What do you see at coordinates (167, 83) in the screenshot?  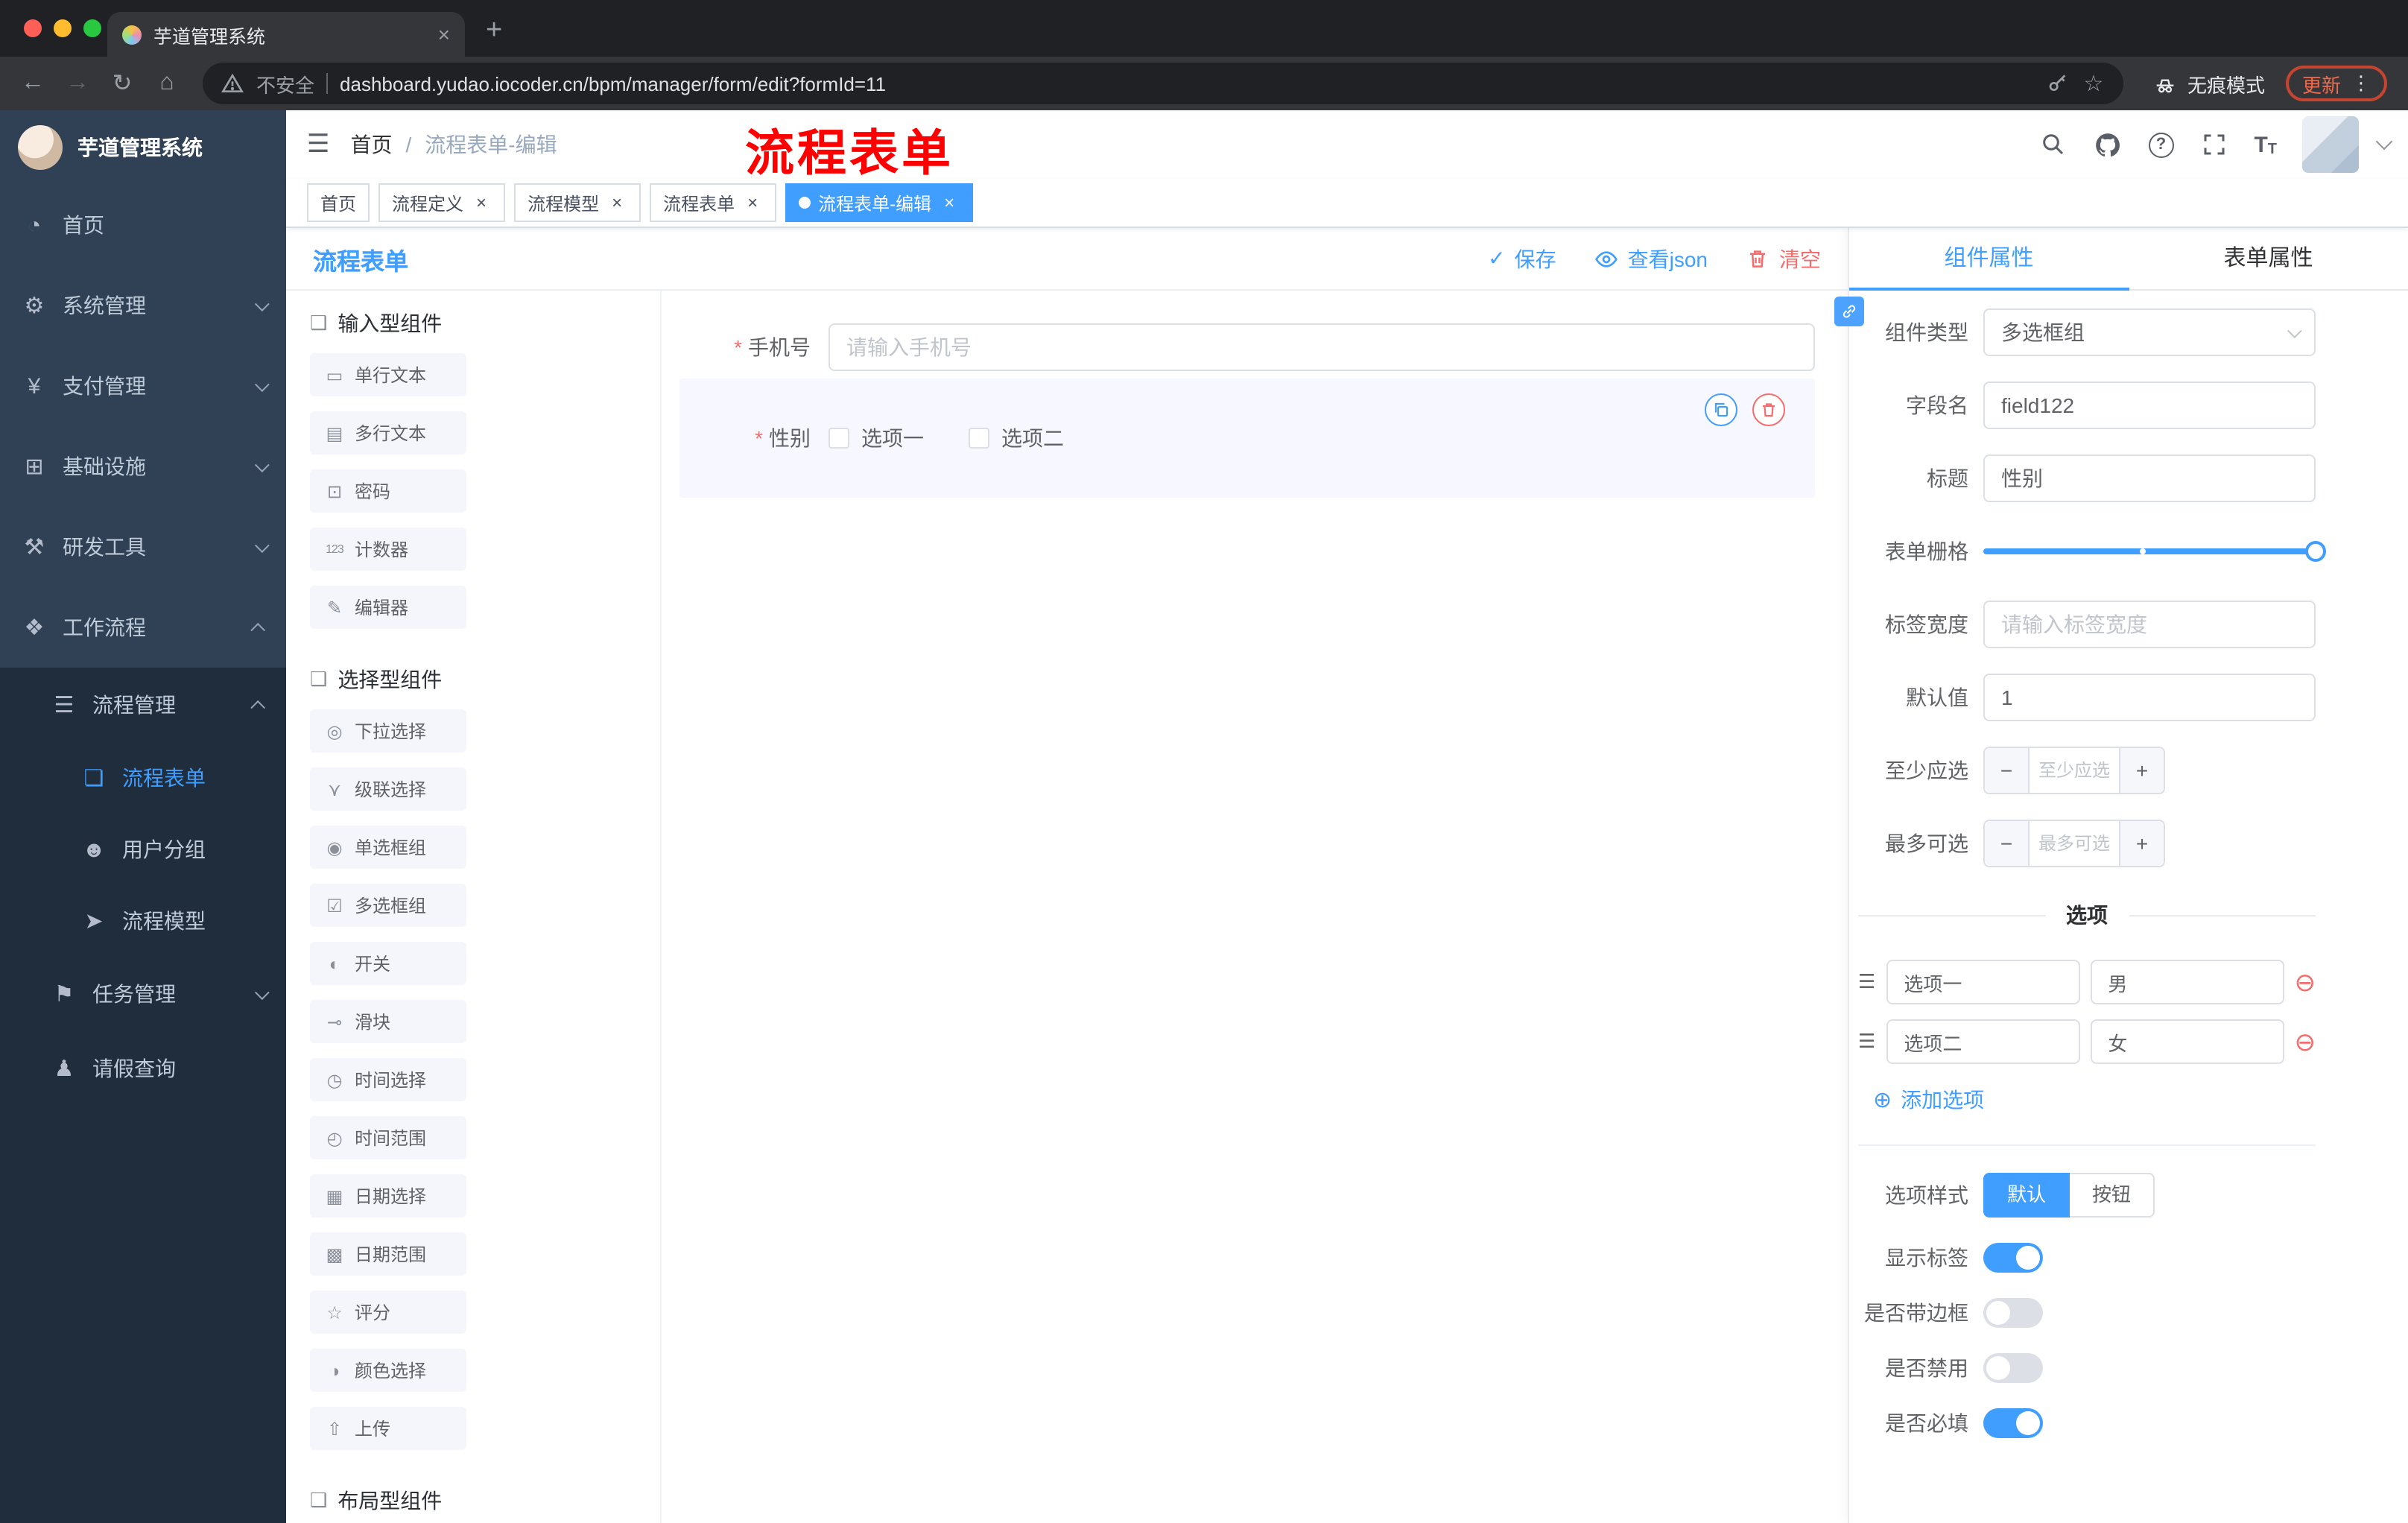 I see `home-button: ⌂` at bounding box center [167, 83].